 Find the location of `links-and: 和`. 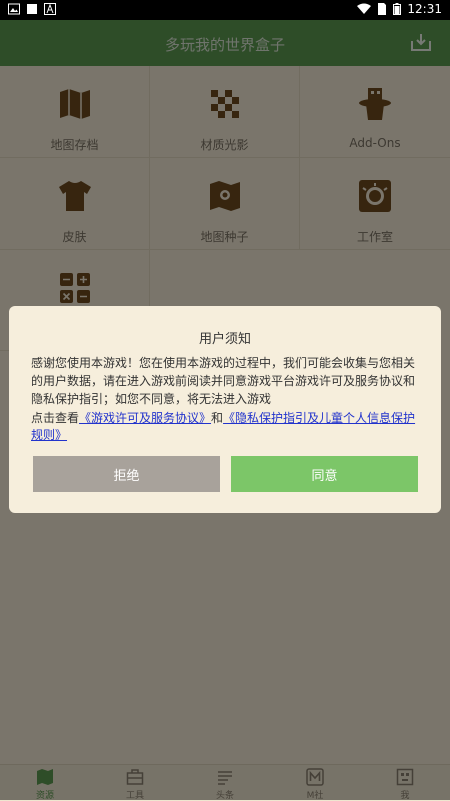

links-and: 和 is located at coordinates (217, 418).